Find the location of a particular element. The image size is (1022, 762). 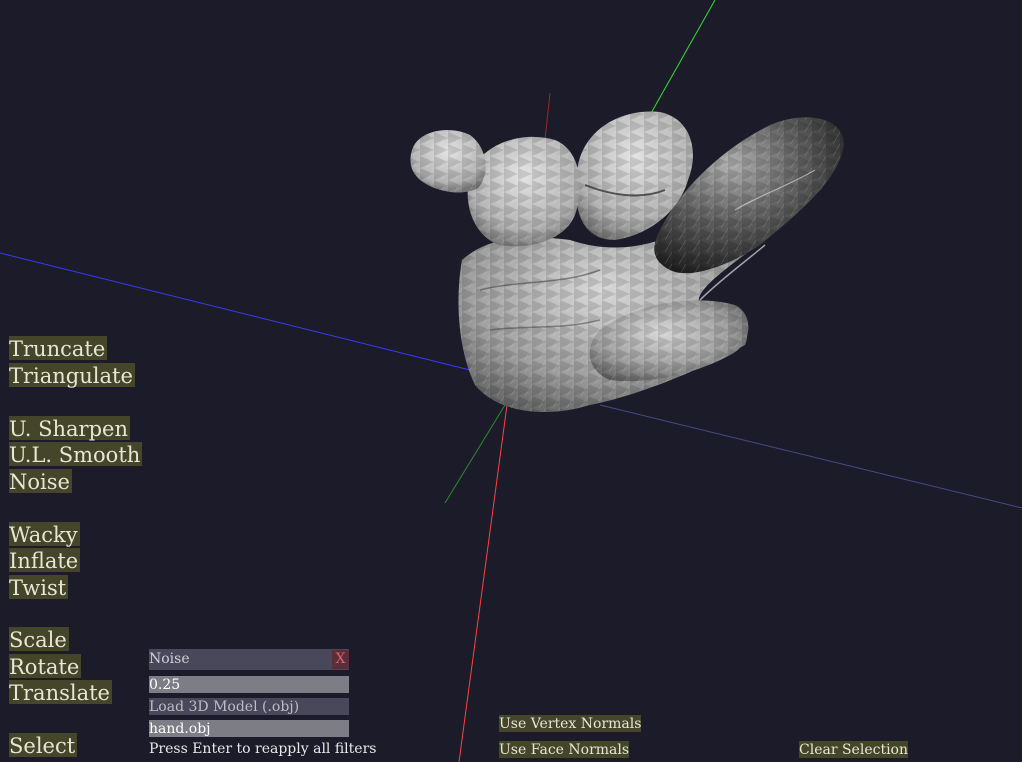

axis-y-line is located at coordinates (682, 58).